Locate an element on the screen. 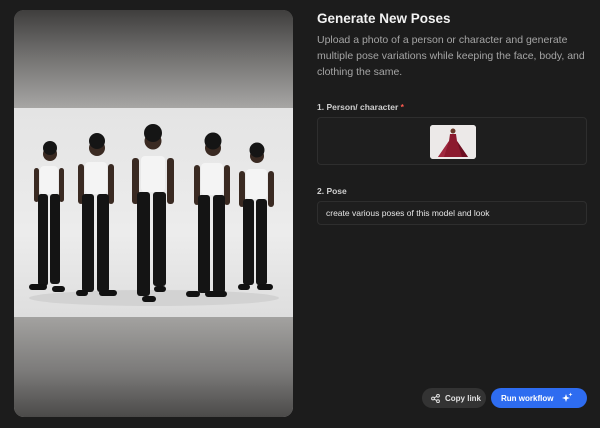 This screenshot has width=600, height=428. required-mark: * is located at coordinates (402, 107).